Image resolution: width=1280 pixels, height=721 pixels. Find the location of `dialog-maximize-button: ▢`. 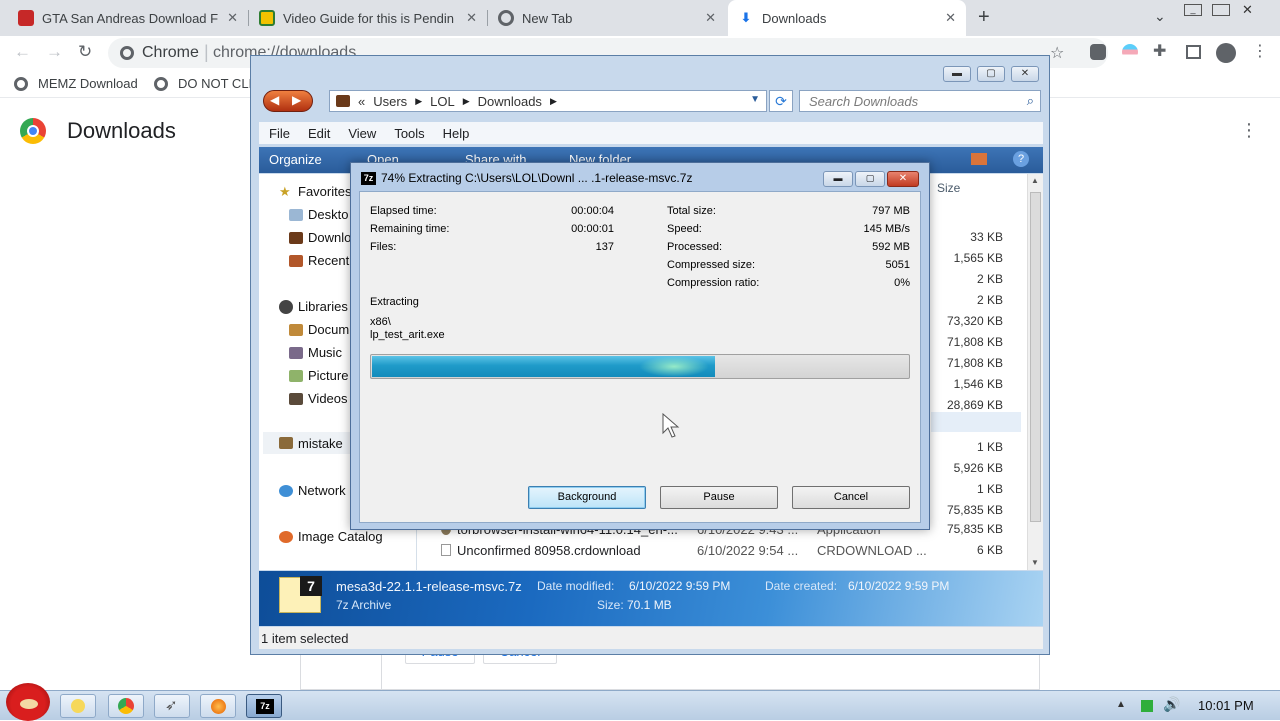

dialog-maximize-button: ▢ is located at coordinates (870, 179).